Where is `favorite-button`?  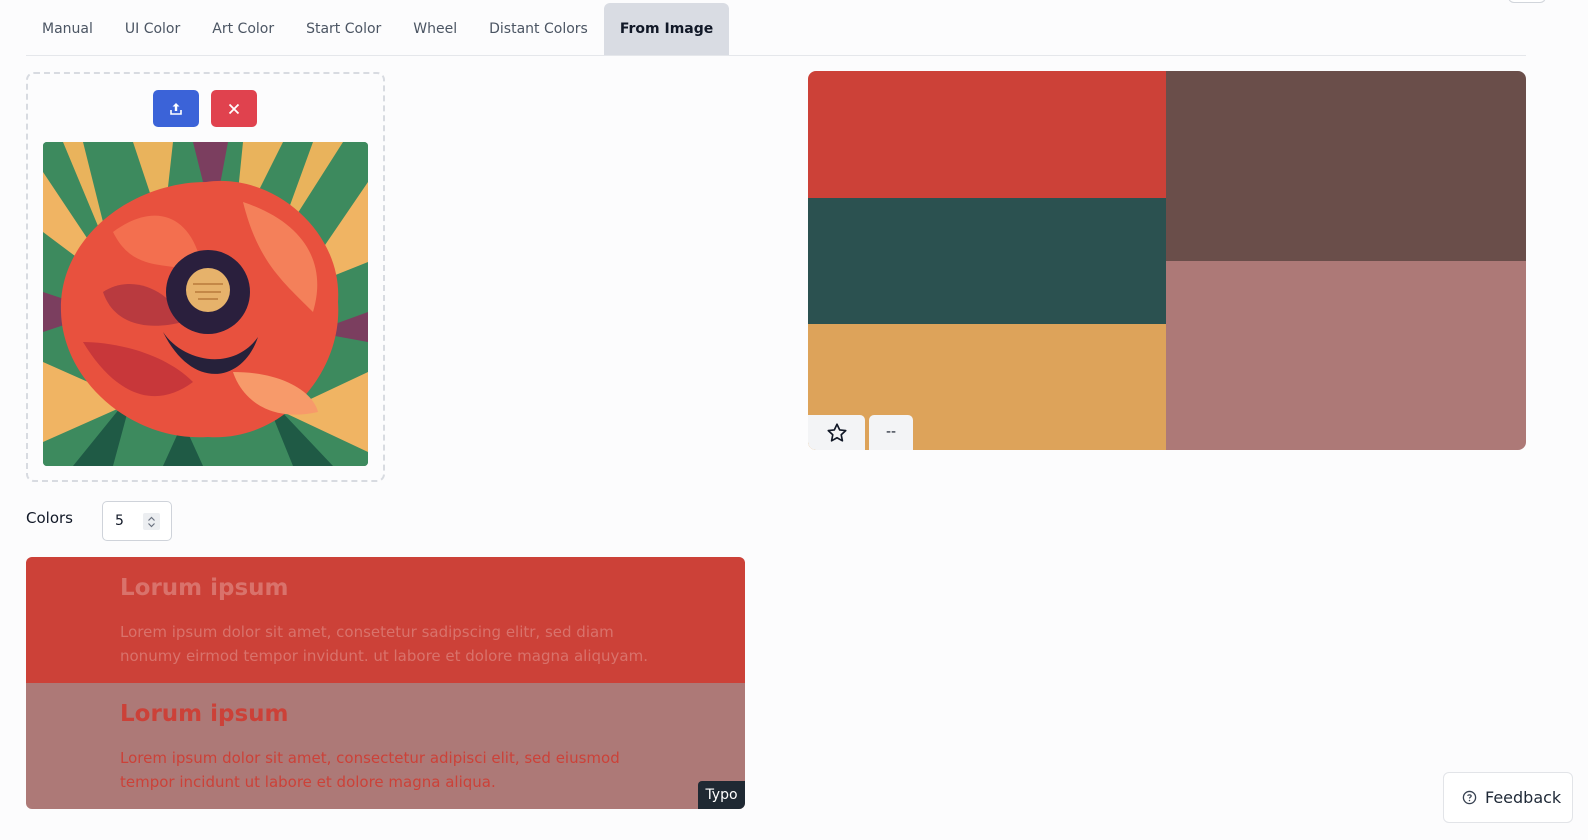 favorite-button is located at coordinates (836, 432).